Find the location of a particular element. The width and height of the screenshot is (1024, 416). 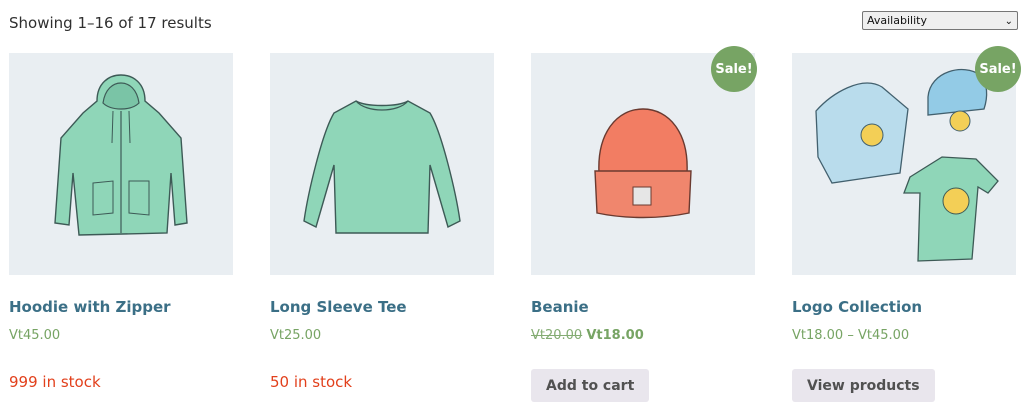

sort-select: Availability ⌄ is located at coordinates (940, 20).